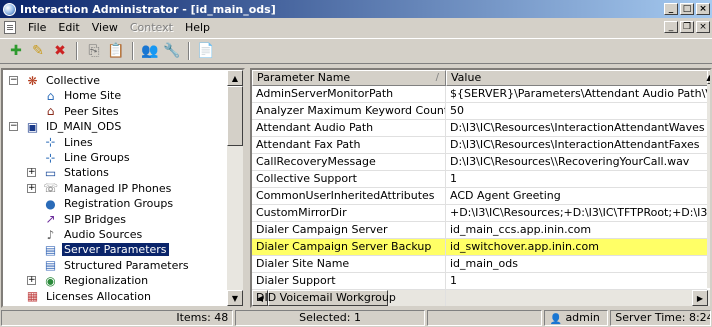 The width and height of the screenshot is (712, 327). I want to click on users-button: 👥, so click(150, 51).